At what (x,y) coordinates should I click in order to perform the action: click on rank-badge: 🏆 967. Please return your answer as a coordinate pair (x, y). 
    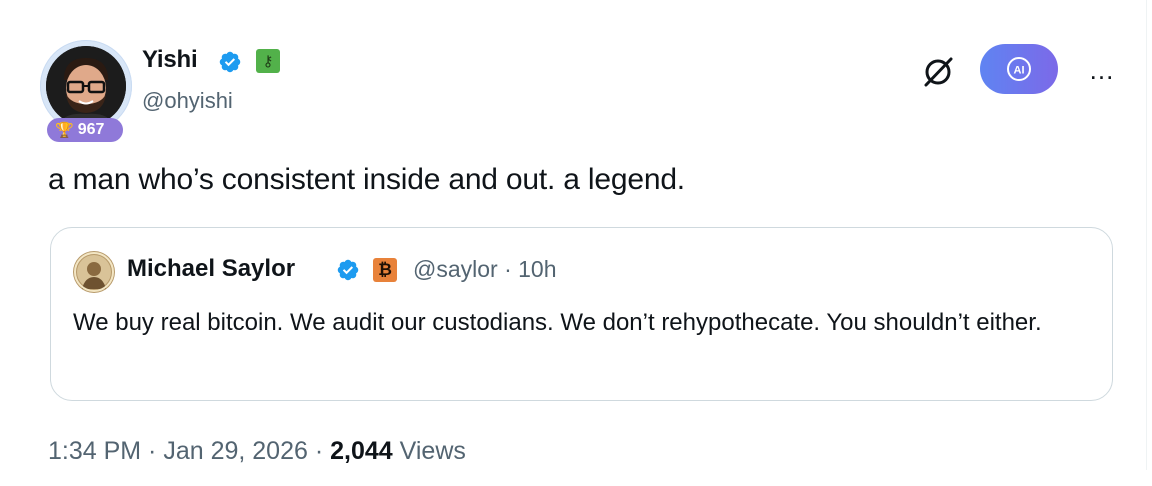
    Looking at the image, I should click on (85, 130).